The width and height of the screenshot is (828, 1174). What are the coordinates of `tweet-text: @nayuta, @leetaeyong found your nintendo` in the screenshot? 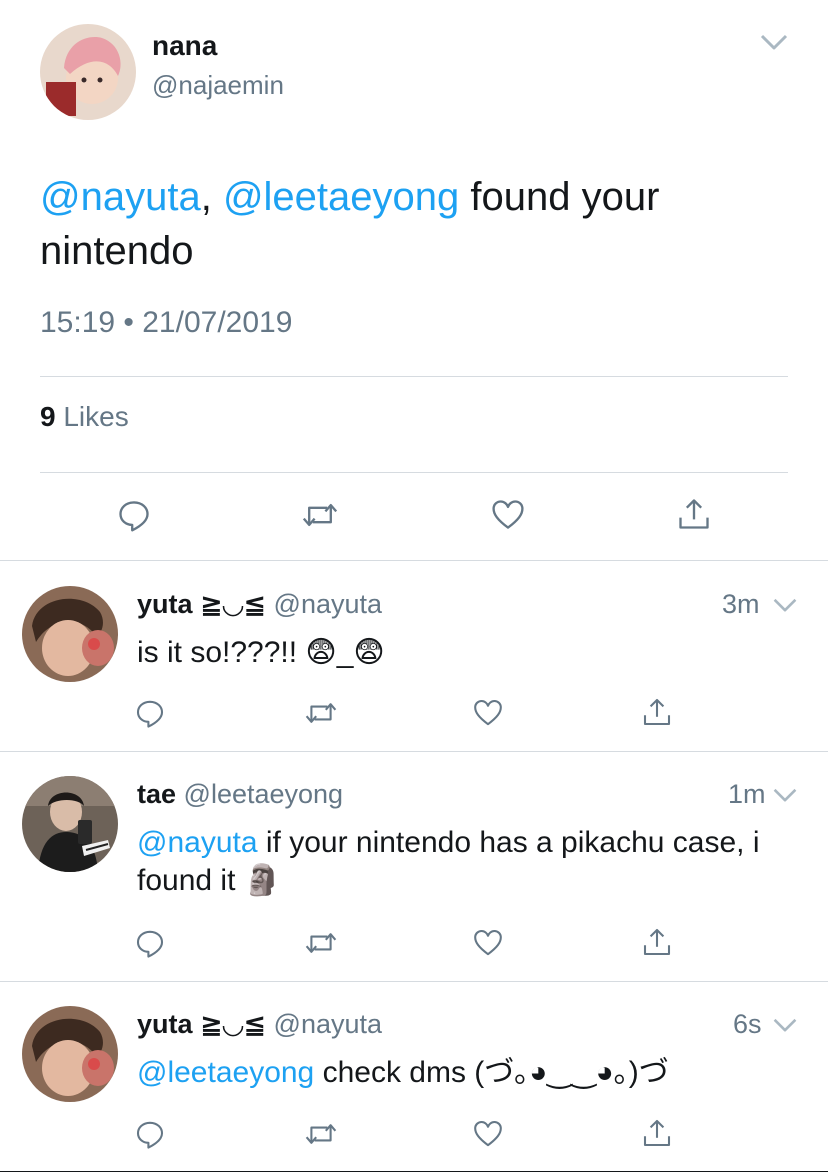 It's located at (410, 224).